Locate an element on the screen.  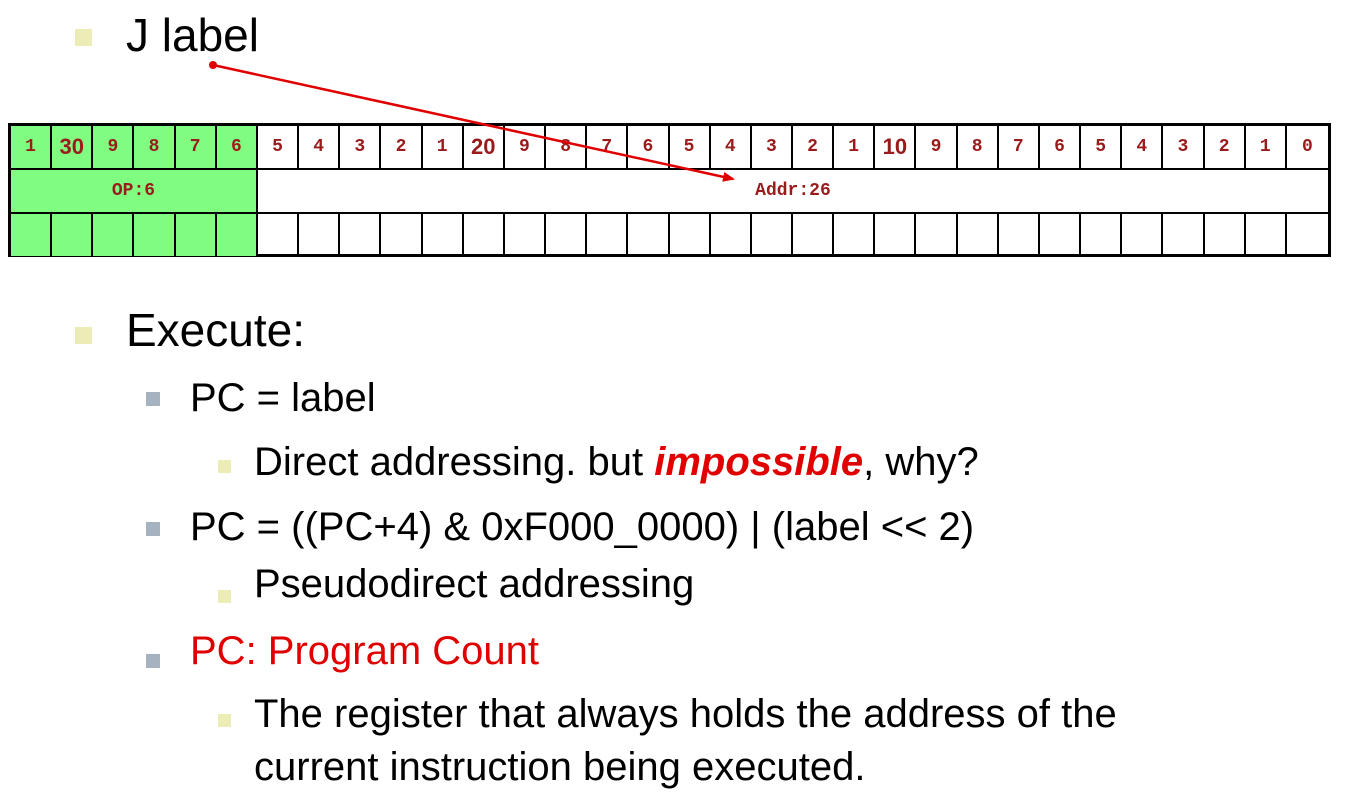
impossible-emphasis: impossible is located at coordinates (759, 462).